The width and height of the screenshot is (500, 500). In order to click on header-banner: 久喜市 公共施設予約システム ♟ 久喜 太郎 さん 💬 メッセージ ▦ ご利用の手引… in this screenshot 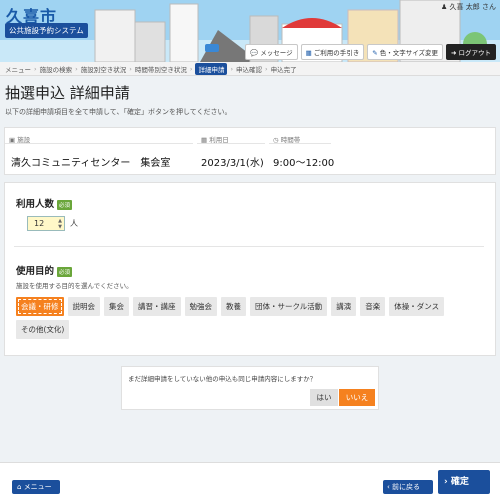, I will do `click(250, 31)`.